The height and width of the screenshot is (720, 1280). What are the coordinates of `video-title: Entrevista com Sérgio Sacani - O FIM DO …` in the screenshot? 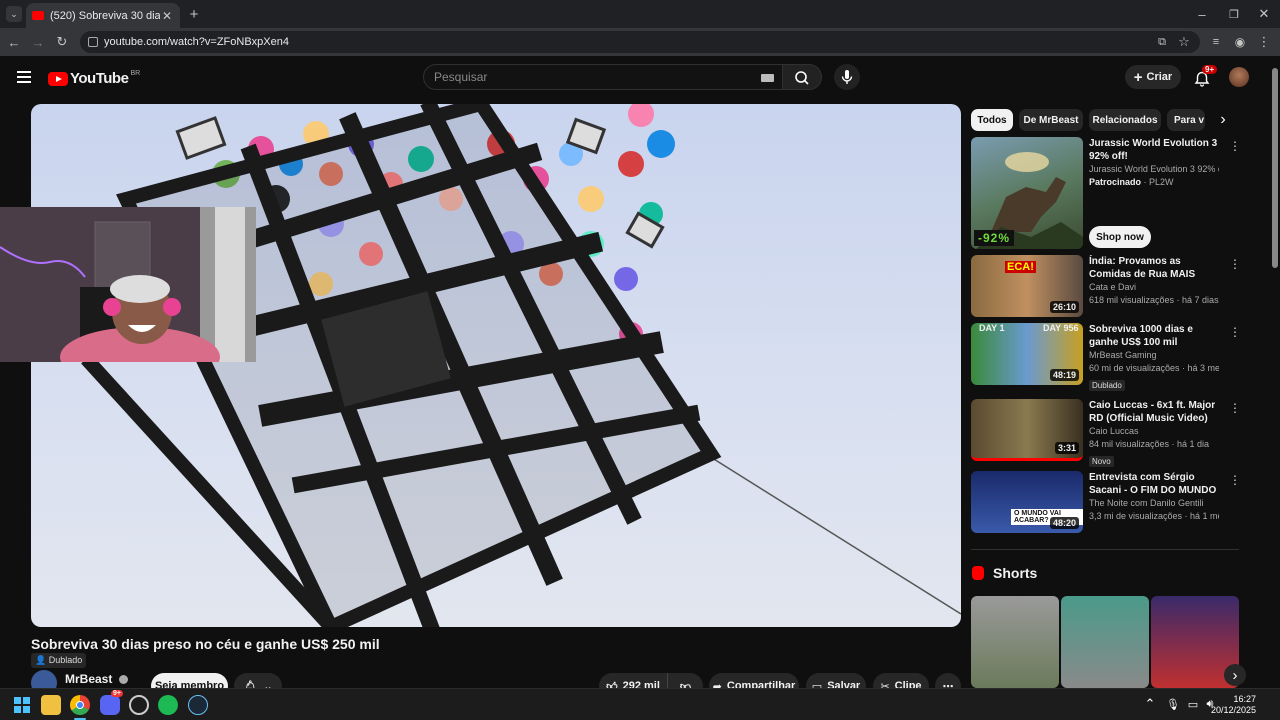 It's located at (1154, 484).